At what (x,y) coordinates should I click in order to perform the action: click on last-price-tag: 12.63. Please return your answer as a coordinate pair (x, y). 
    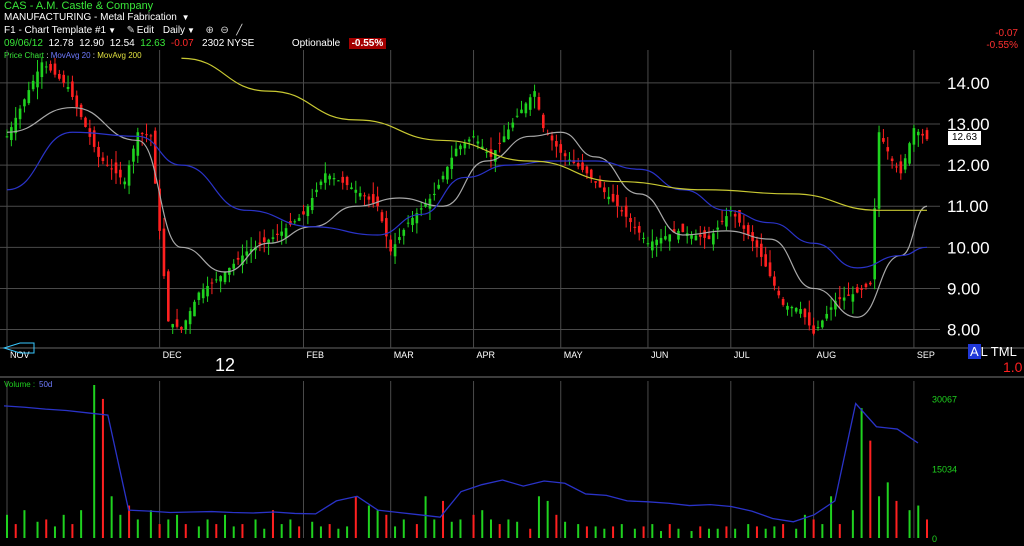
    Looking at the image, I should click on (964, 138).